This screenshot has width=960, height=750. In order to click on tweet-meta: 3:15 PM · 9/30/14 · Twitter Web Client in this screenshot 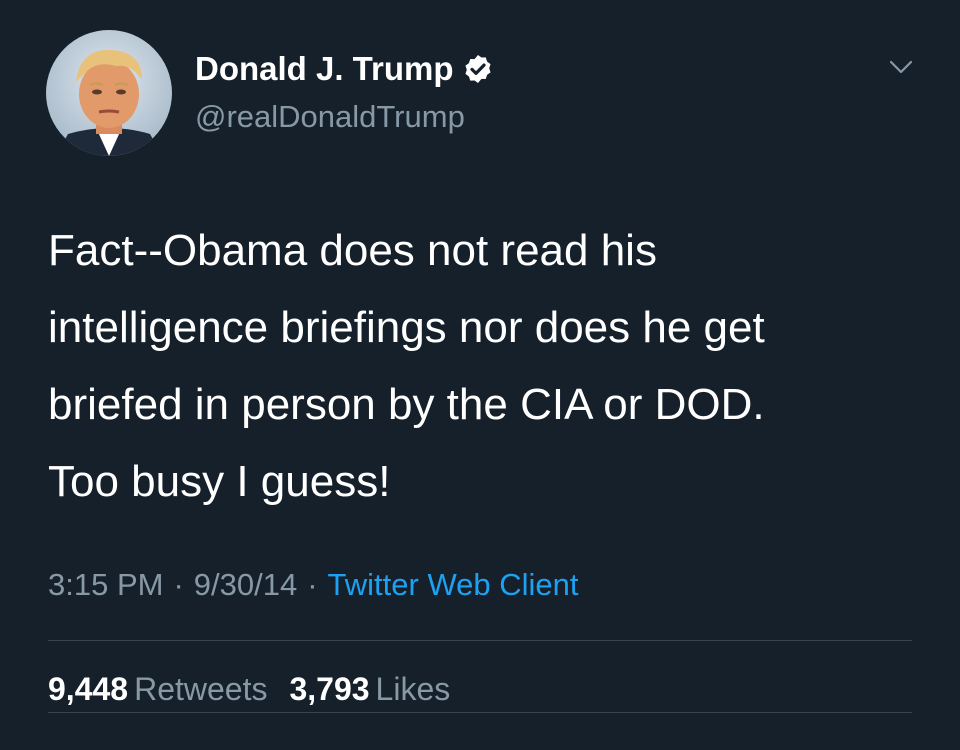, I will do `click(313, 585)`.